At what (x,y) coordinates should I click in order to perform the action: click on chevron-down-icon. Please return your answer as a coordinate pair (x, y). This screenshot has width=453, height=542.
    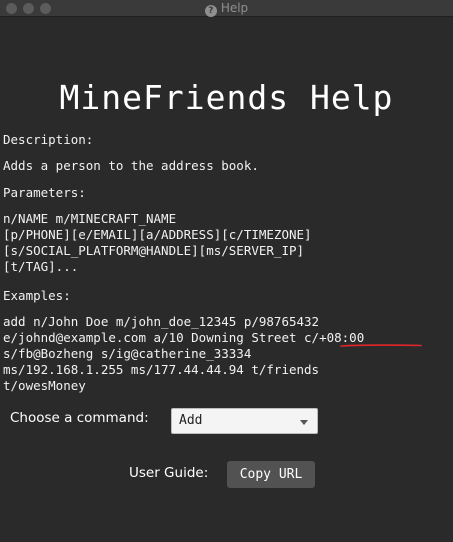
    Looking at the image, I should click on (304, 422).